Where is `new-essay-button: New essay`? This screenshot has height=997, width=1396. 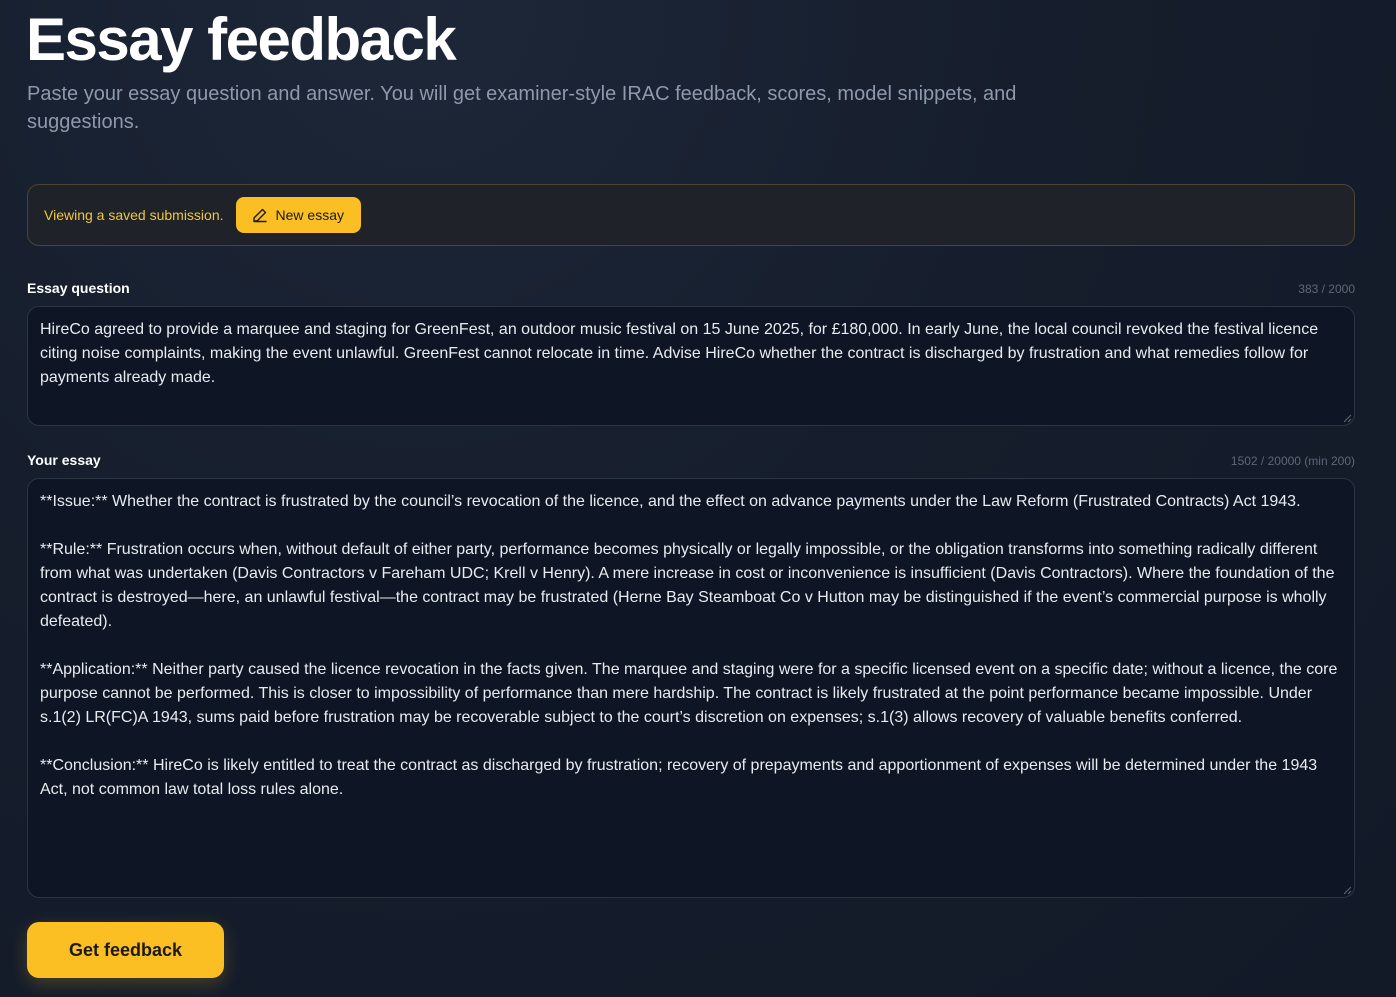 new-essay-button: New essay is located at coordinates (298, 215).